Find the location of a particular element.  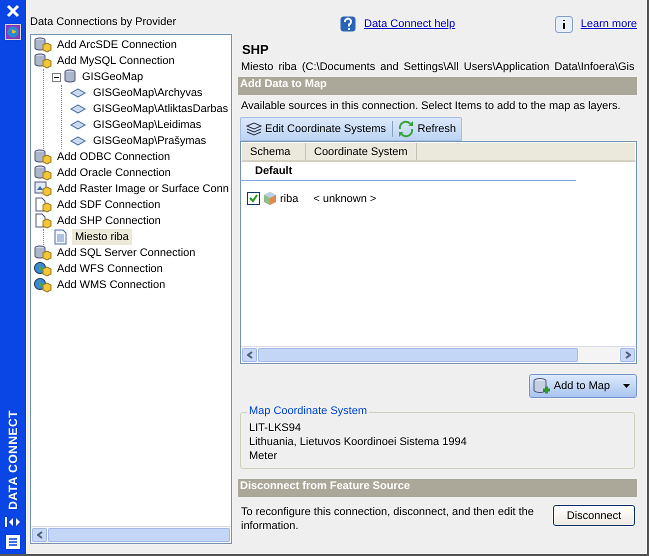

connection-heading: SHP is located at coordinates (256, 49).